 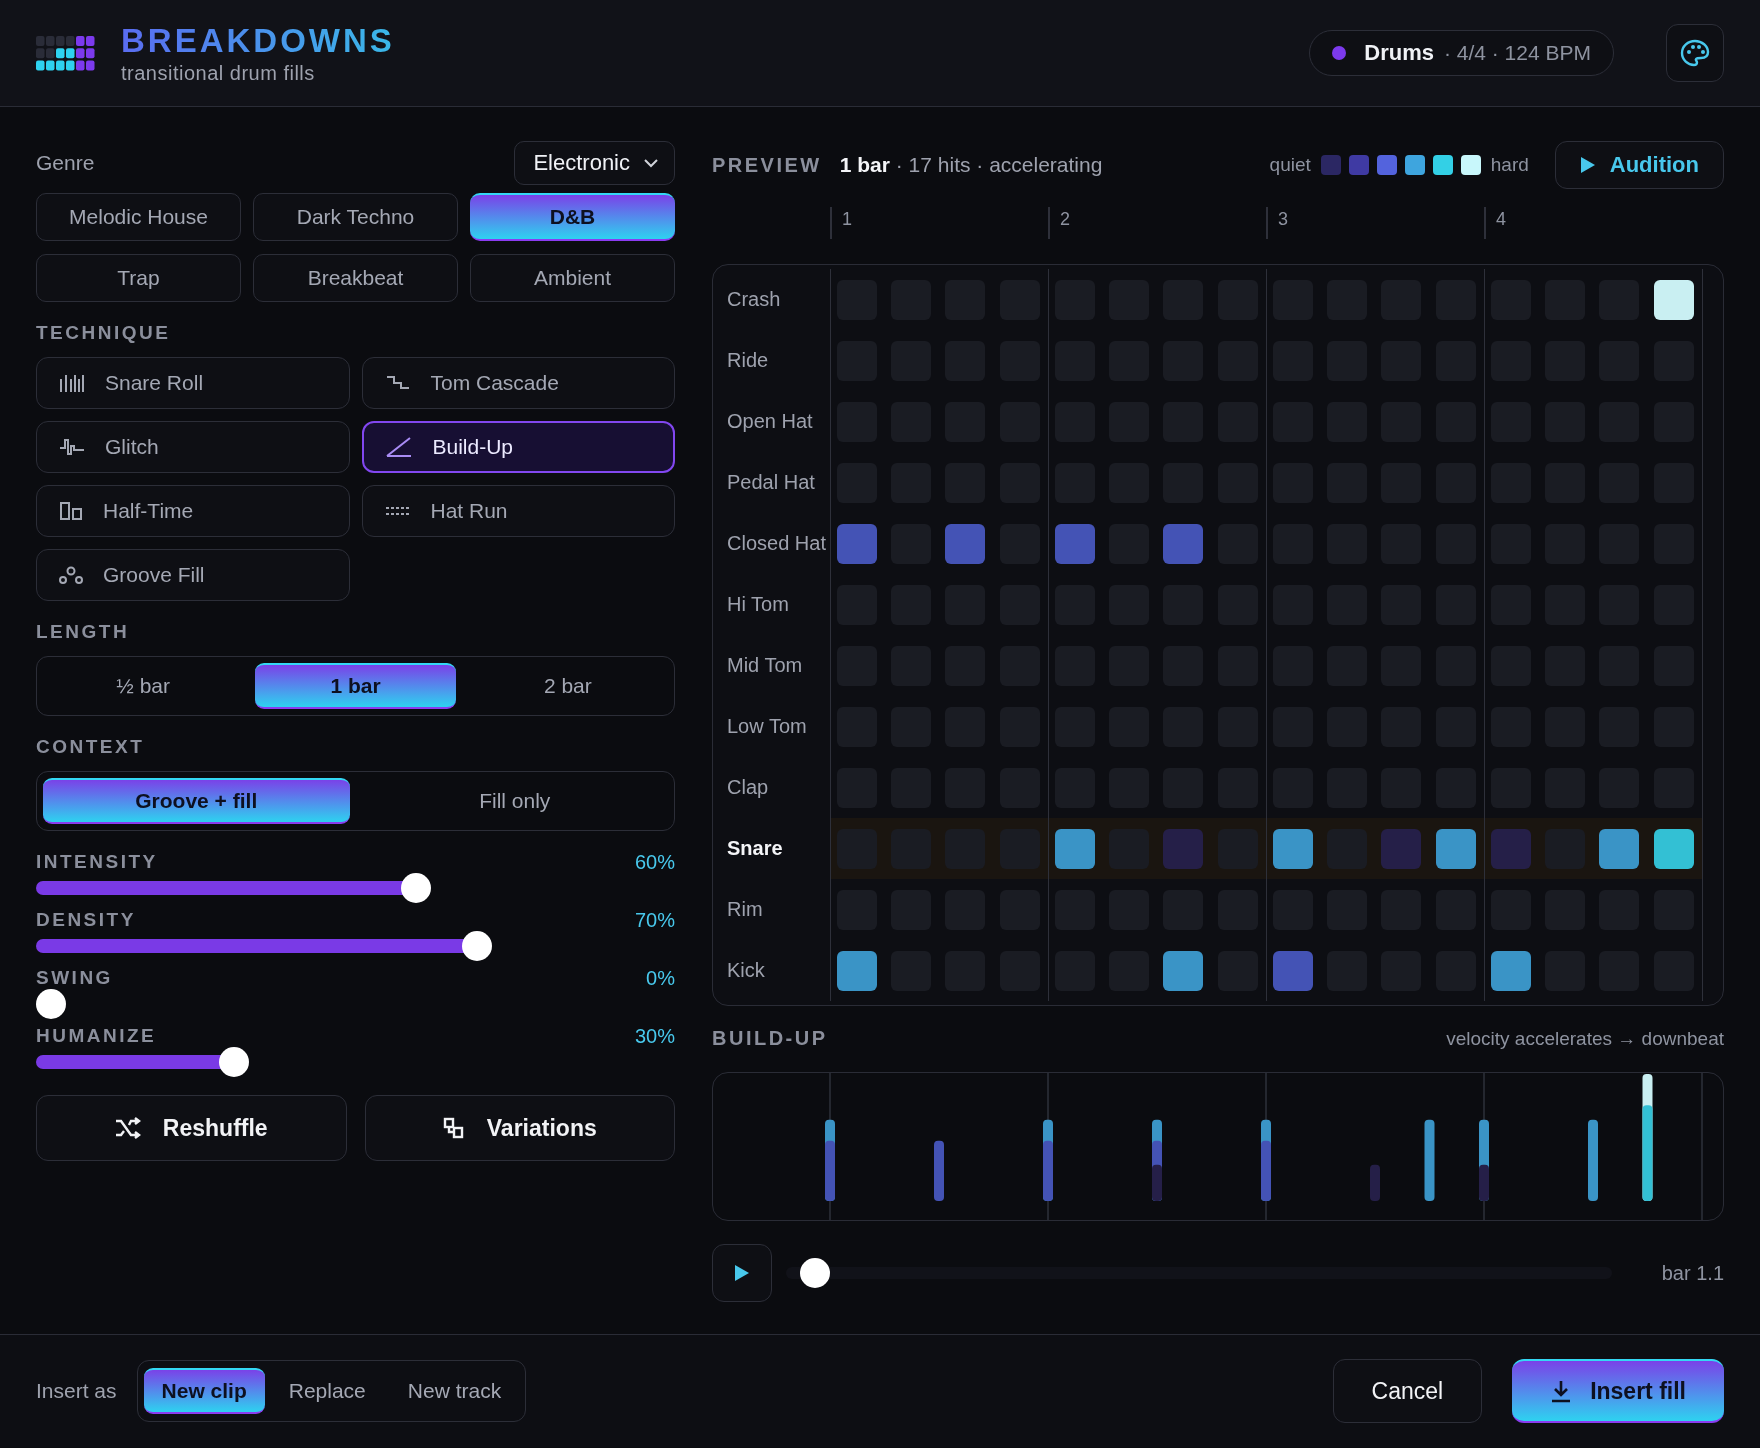 I want to click on genre-chip: D&B, so click(x=572, y=217).